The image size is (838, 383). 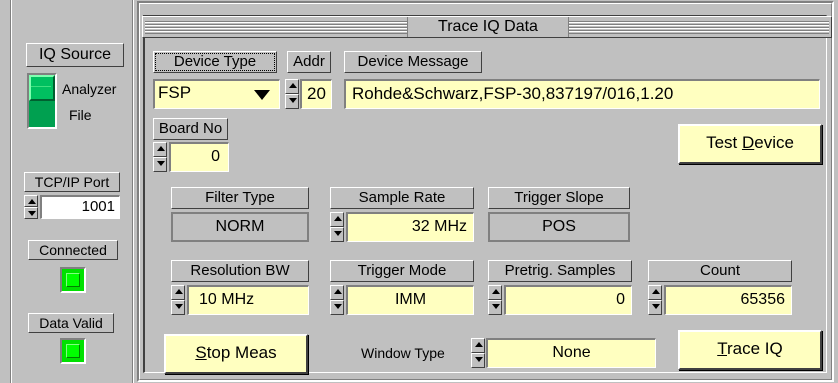 I want to click on filter-type-value: NORM, so click(x=240, y=227).